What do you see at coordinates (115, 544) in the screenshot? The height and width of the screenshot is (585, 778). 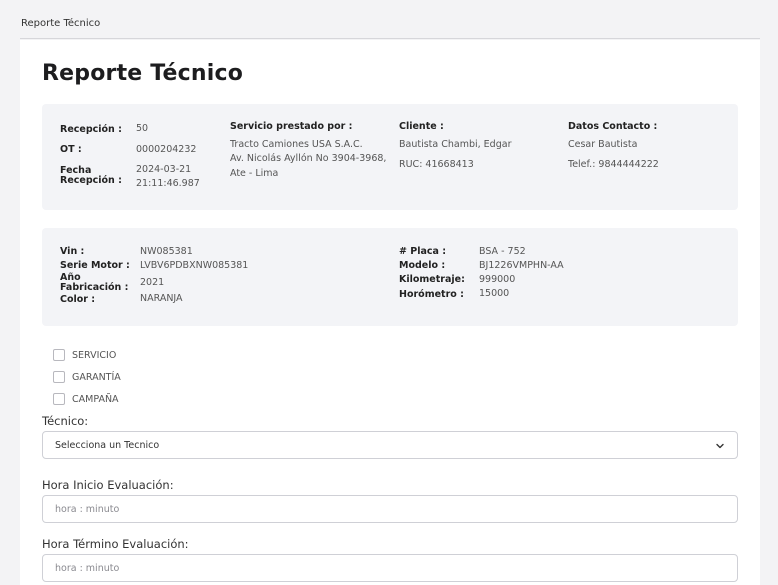 I see `termino-label: Hora Término Evaluación:` at bounding box center [115, 544].